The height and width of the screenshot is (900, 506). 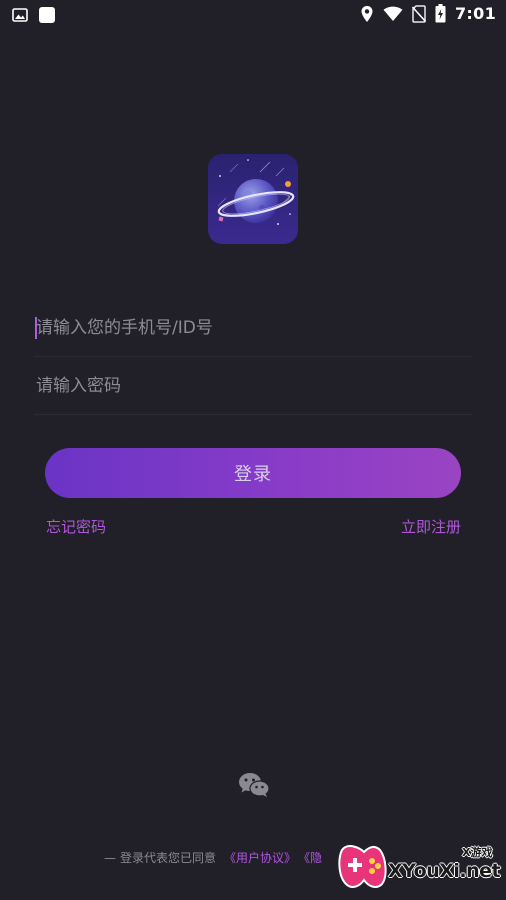 What do you see at coordinates (475, 13) in the screenshot?
I see `status-time: 7:01` at bounding box center [475, 13].